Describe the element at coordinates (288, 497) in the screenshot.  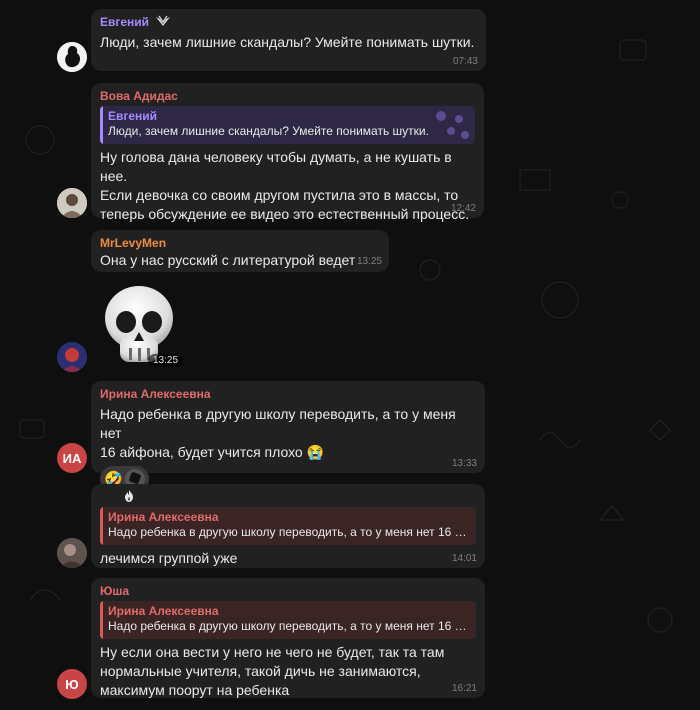
I see `sender-badge` at that location.